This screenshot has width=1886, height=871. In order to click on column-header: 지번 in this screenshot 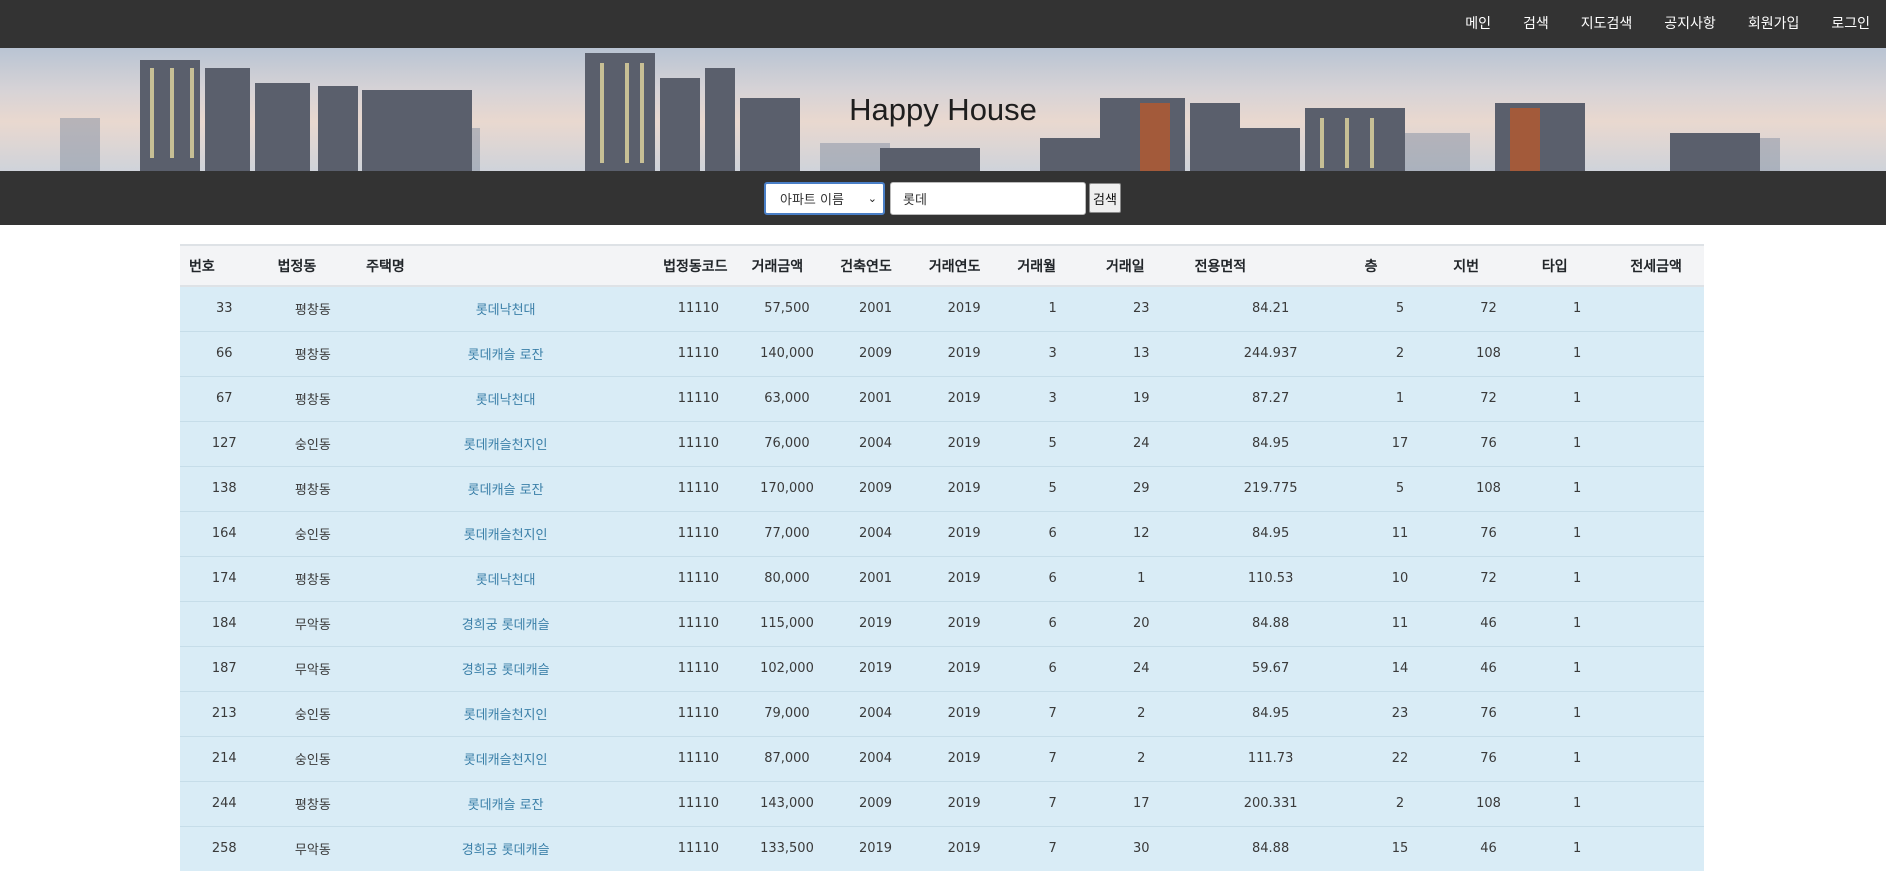, I will do `click(1466, 266)`.